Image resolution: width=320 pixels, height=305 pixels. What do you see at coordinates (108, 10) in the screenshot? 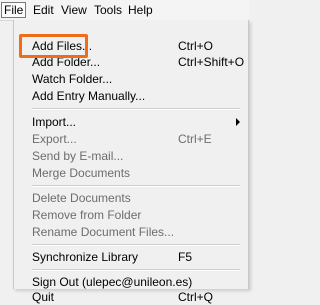
I see `menu-tools: Tools` at bounding box center [108, 10].